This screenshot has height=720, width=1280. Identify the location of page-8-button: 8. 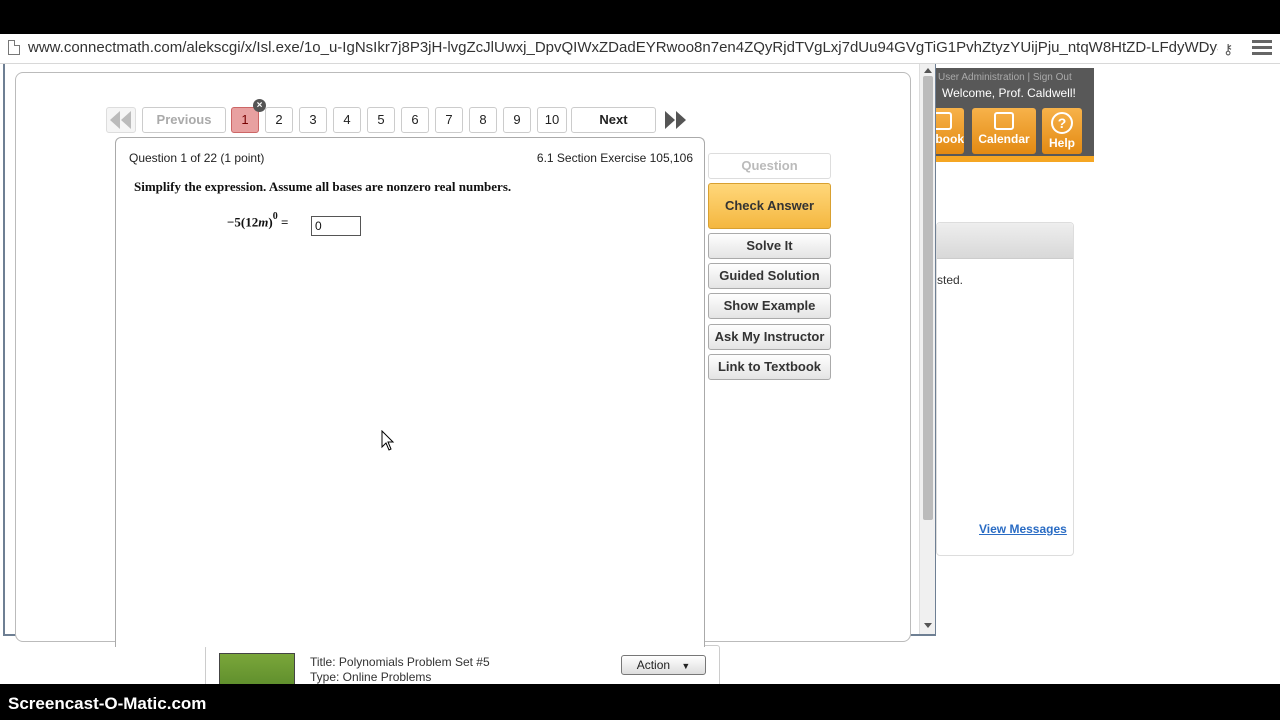
(483, 120).